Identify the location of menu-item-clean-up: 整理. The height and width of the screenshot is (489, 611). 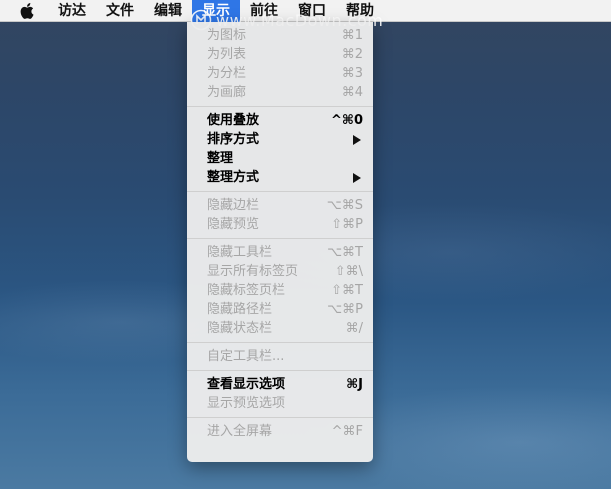
(280, 158).